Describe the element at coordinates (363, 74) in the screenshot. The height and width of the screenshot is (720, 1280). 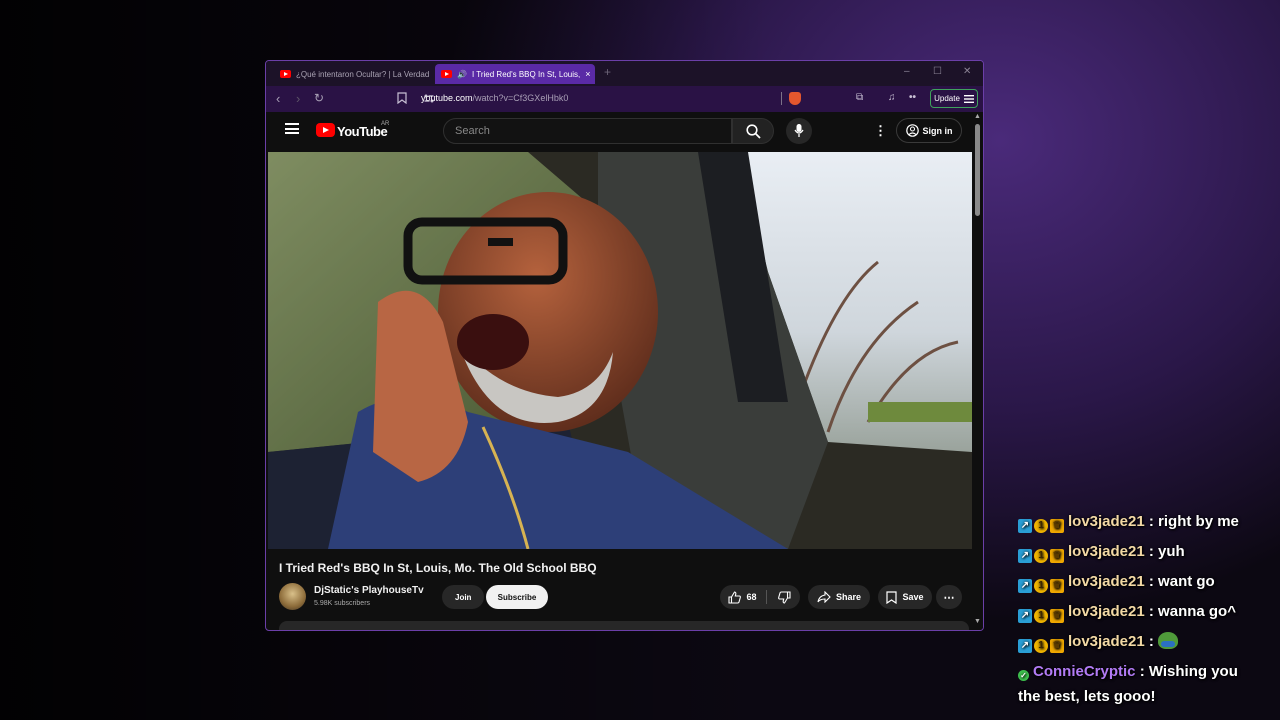
I see `tab-title: ¿Qué intentaron Ocultar? | La Verdad` at that location.